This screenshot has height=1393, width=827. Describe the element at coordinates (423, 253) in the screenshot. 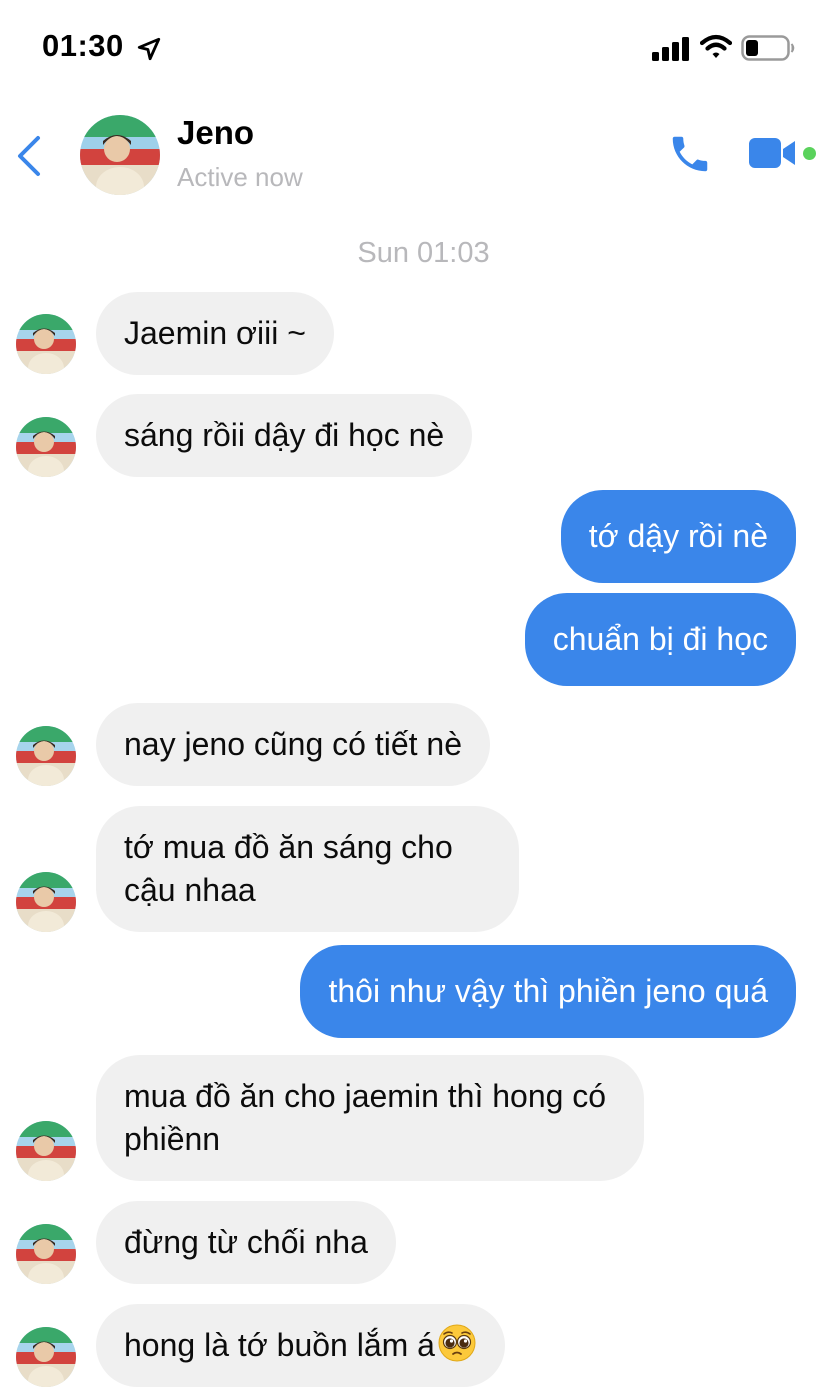

I see `day-separator: Sun 01:03` at that location.